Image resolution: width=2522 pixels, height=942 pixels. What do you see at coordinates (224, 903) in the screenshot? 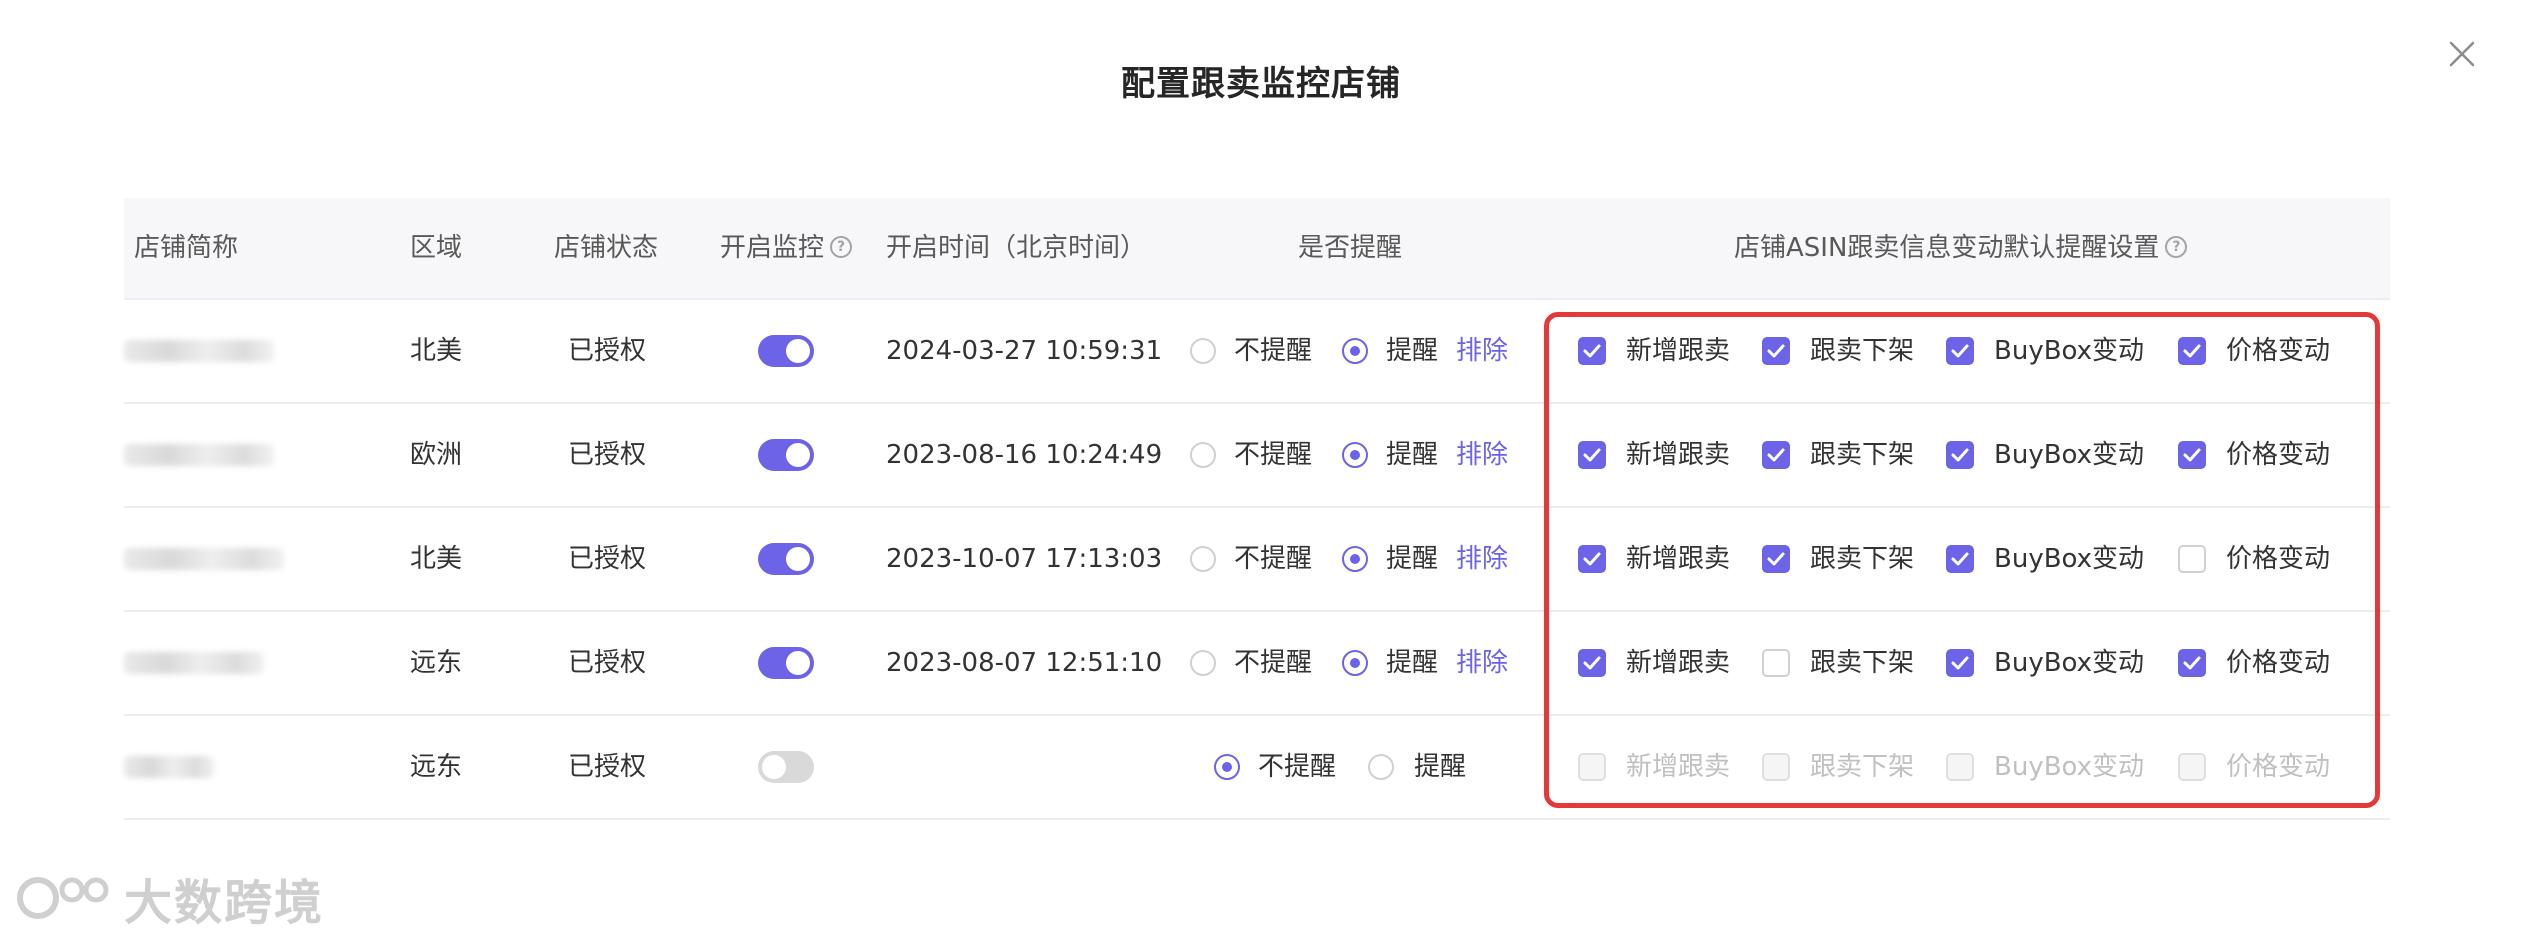
I see `watermark-text: 大数跨境` at bounding box center [224, 903].